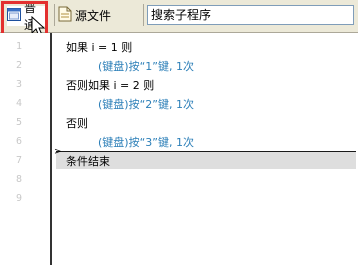 This screenshot has height=265, width=358. Describe the element at coordinates (250, 15) in the screenshot. I see `subroutine-search-box: 搜索子程序` at that location.